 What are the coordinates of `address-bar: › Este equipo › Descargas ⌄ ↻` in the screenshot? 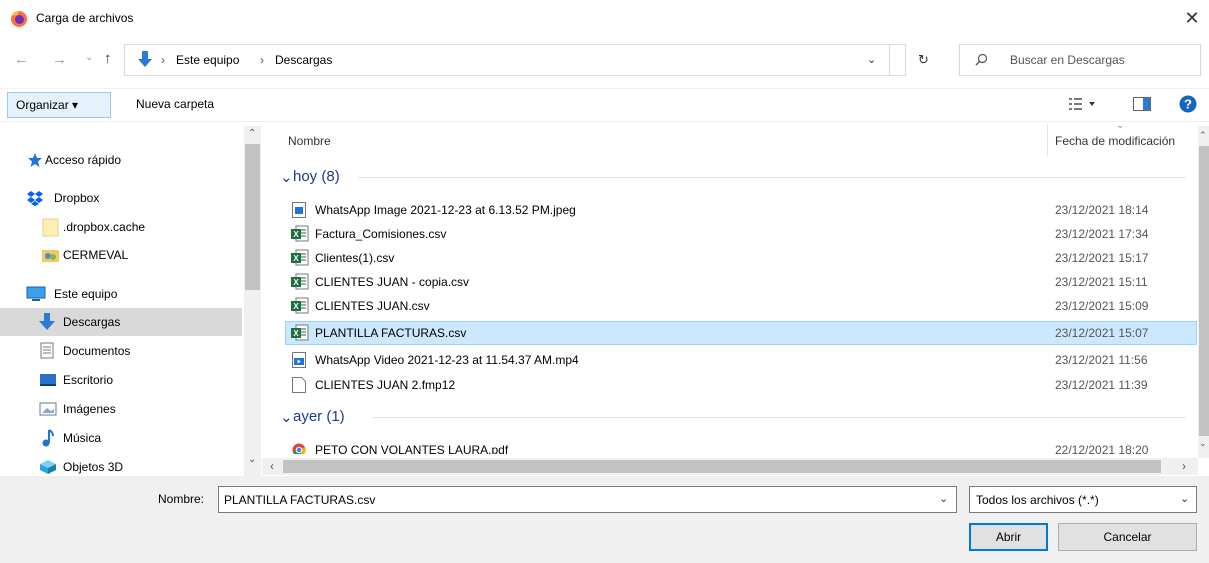 It's located at (526, 60).